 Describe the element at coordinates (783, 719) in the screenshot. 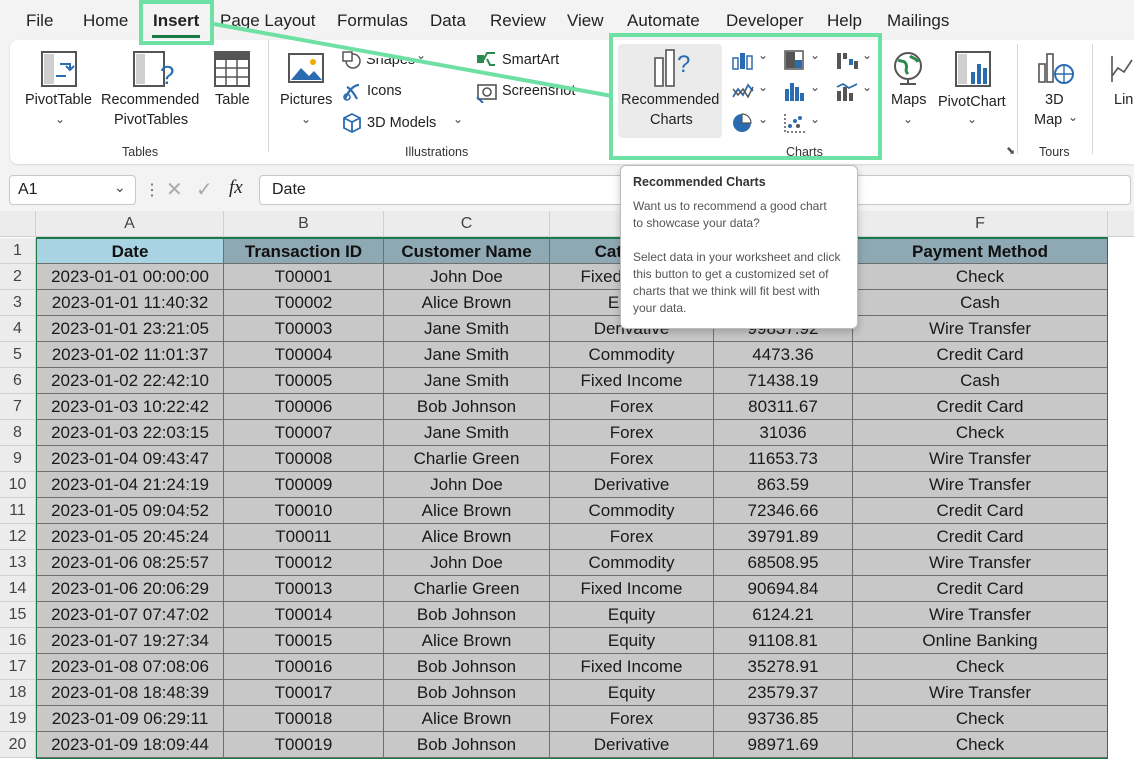

I see `table-cell: 93736.85` at that location.